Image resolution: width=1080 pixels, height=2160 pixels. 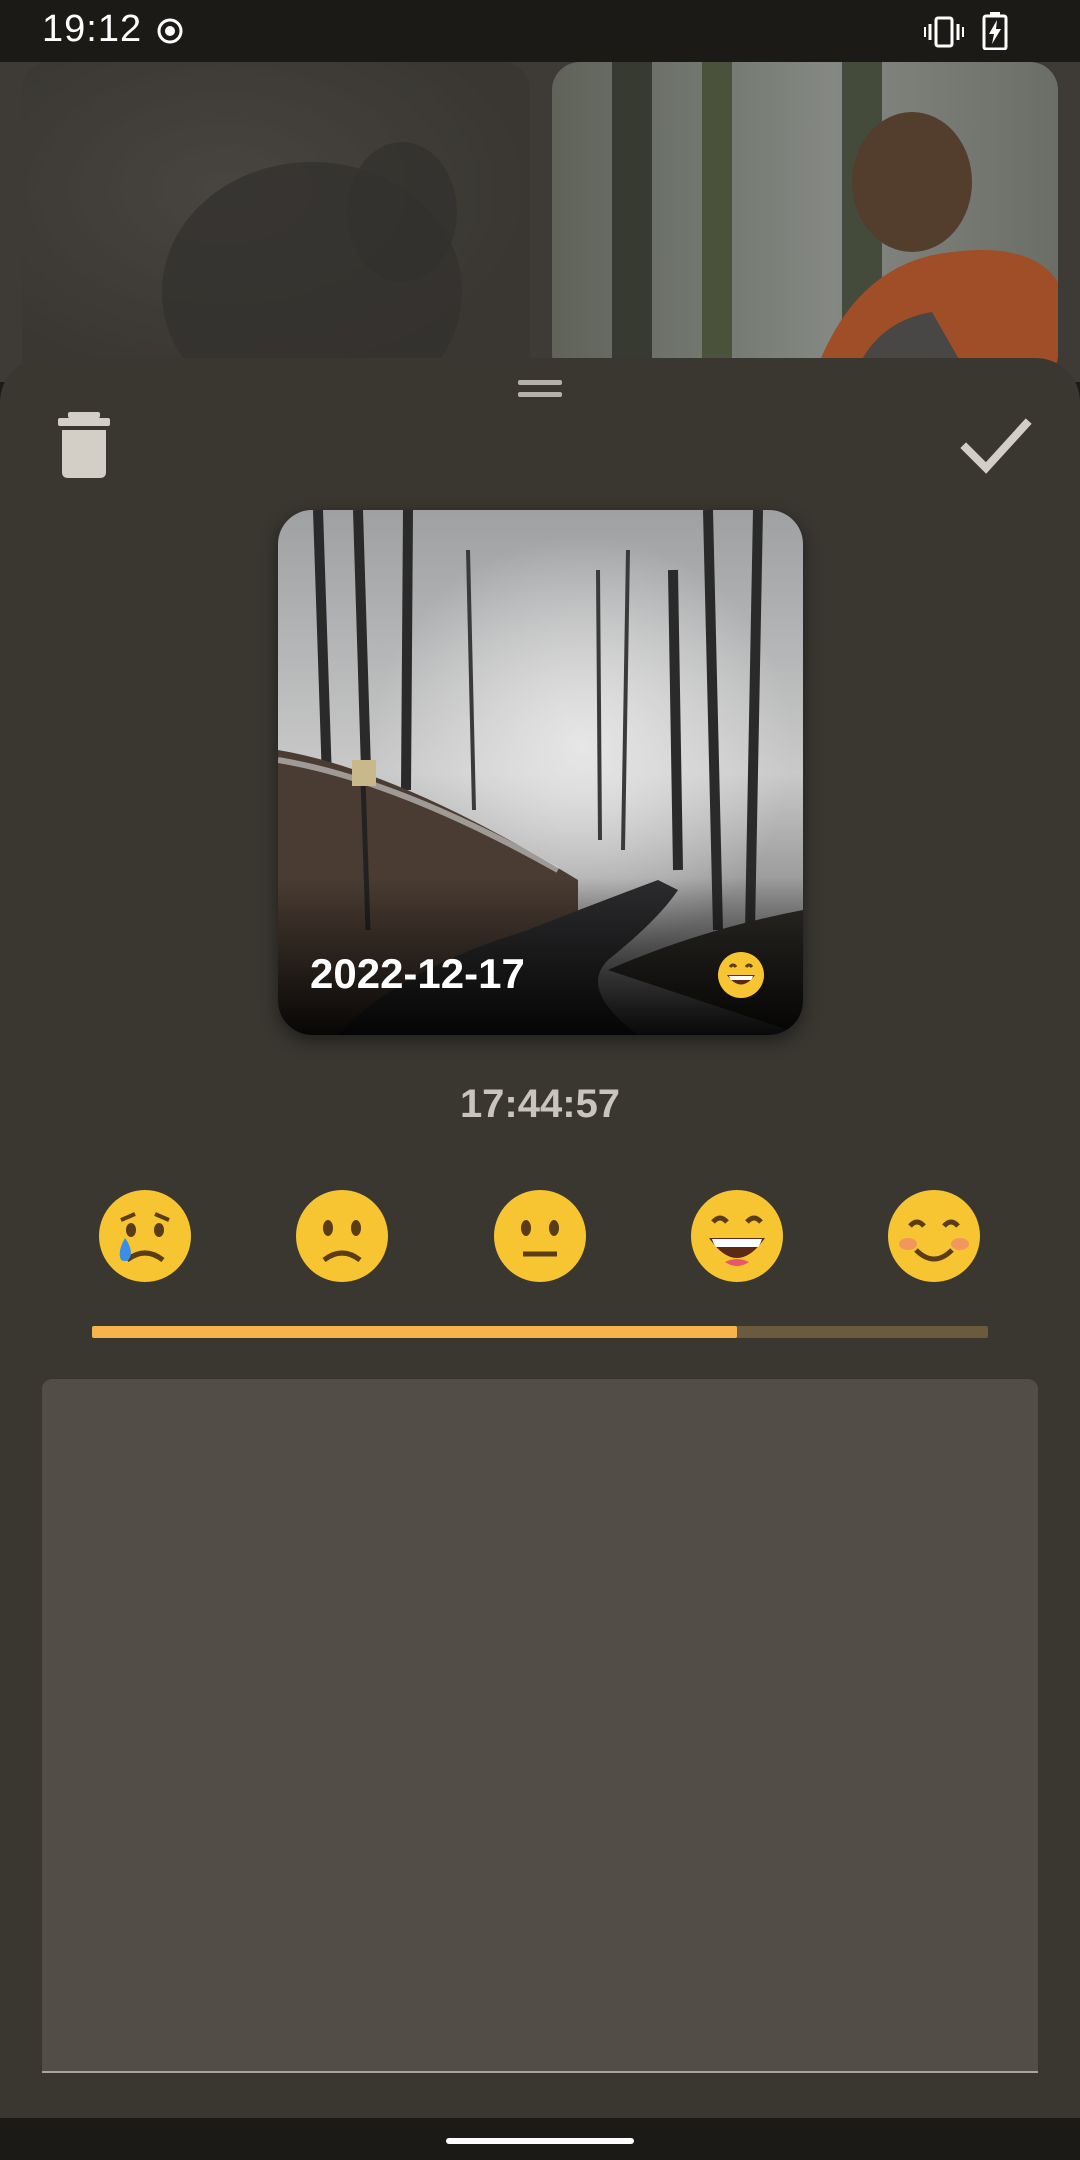 I want to click on battery-charging-icon, so click(x=995, y=31).